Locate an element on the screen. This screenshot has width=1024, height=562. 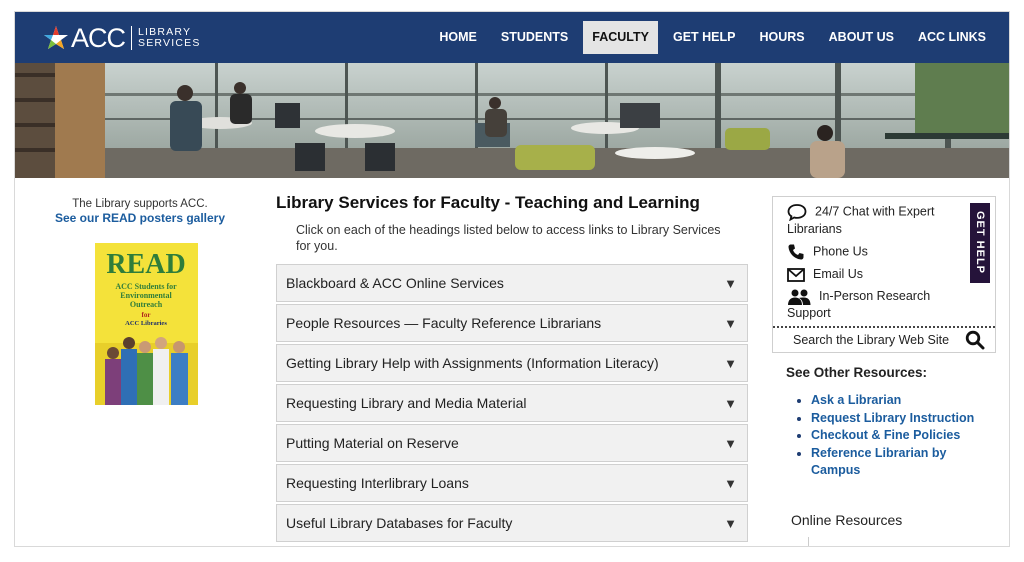
users-icon is located at coordinates (799, 297).